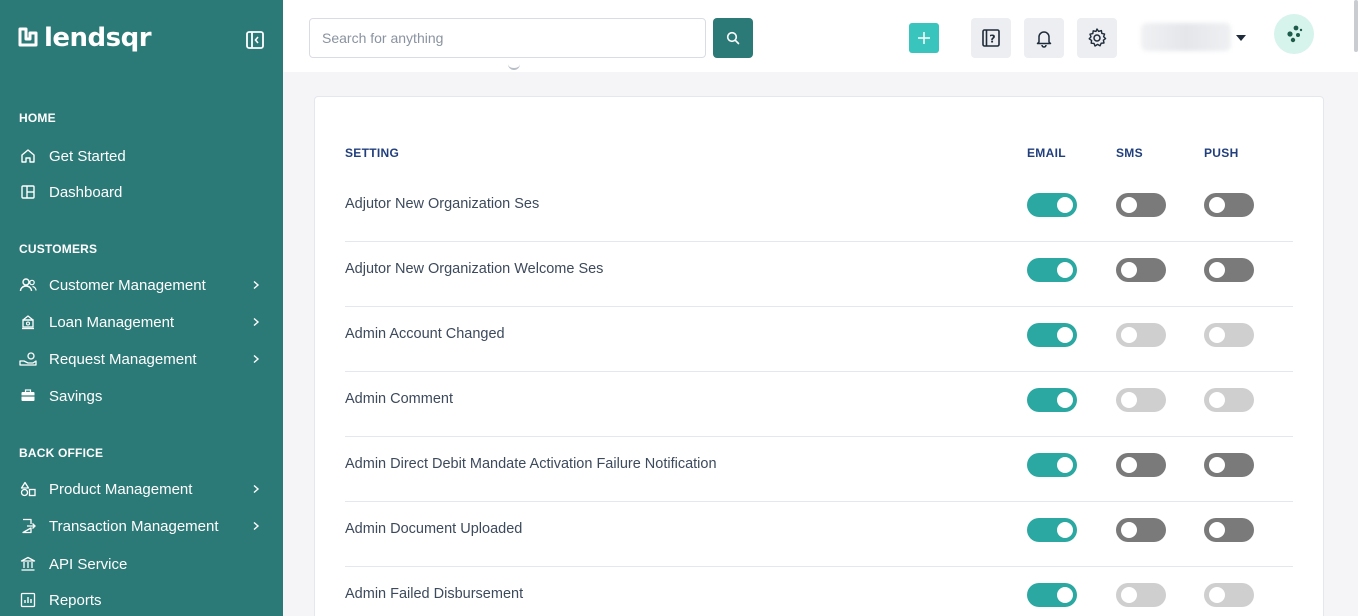  Describe the element at coordinates (28, 37) in the screenshot. I see `logo-mark-icon` at that location.